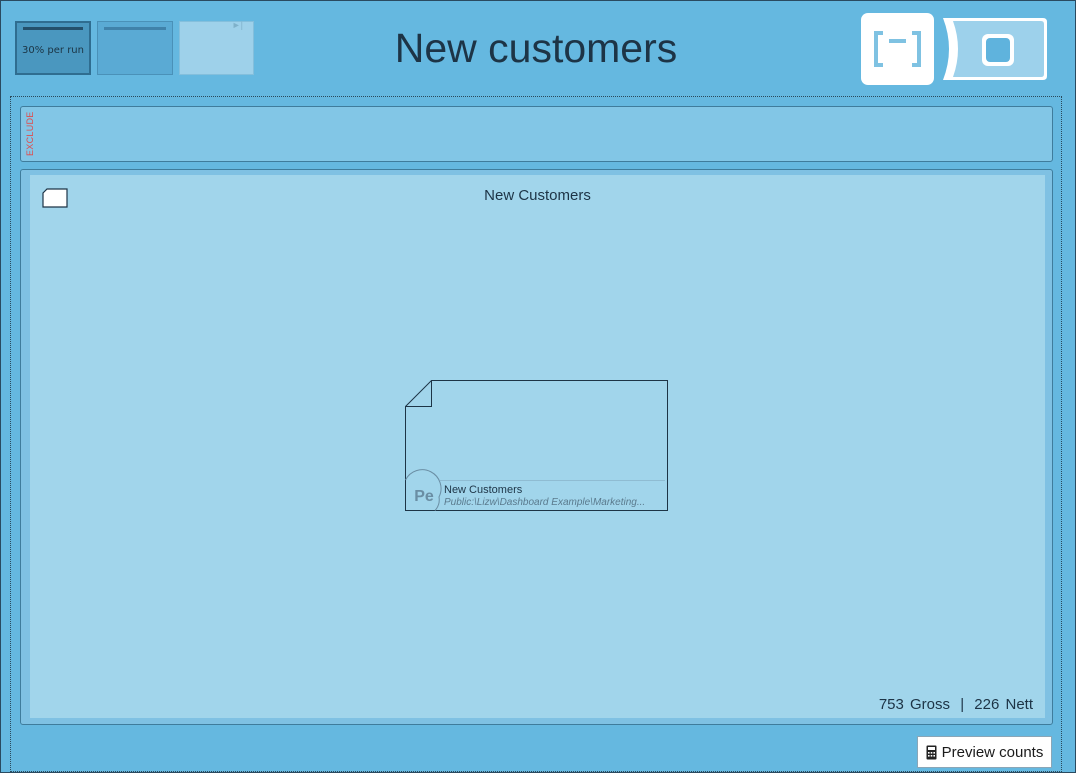 The width and height of the screenshot is (1076, 773). Describe the element at coordinates (987, 704) in the screenshot. I see `nett-count: 226` at that location.